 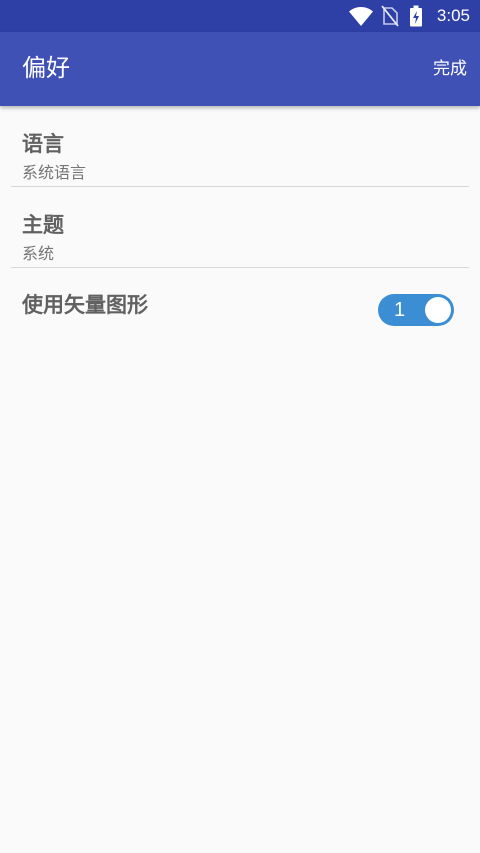 I want to click on setting-language: 语言 系统语言, so click(x=240, y=146).